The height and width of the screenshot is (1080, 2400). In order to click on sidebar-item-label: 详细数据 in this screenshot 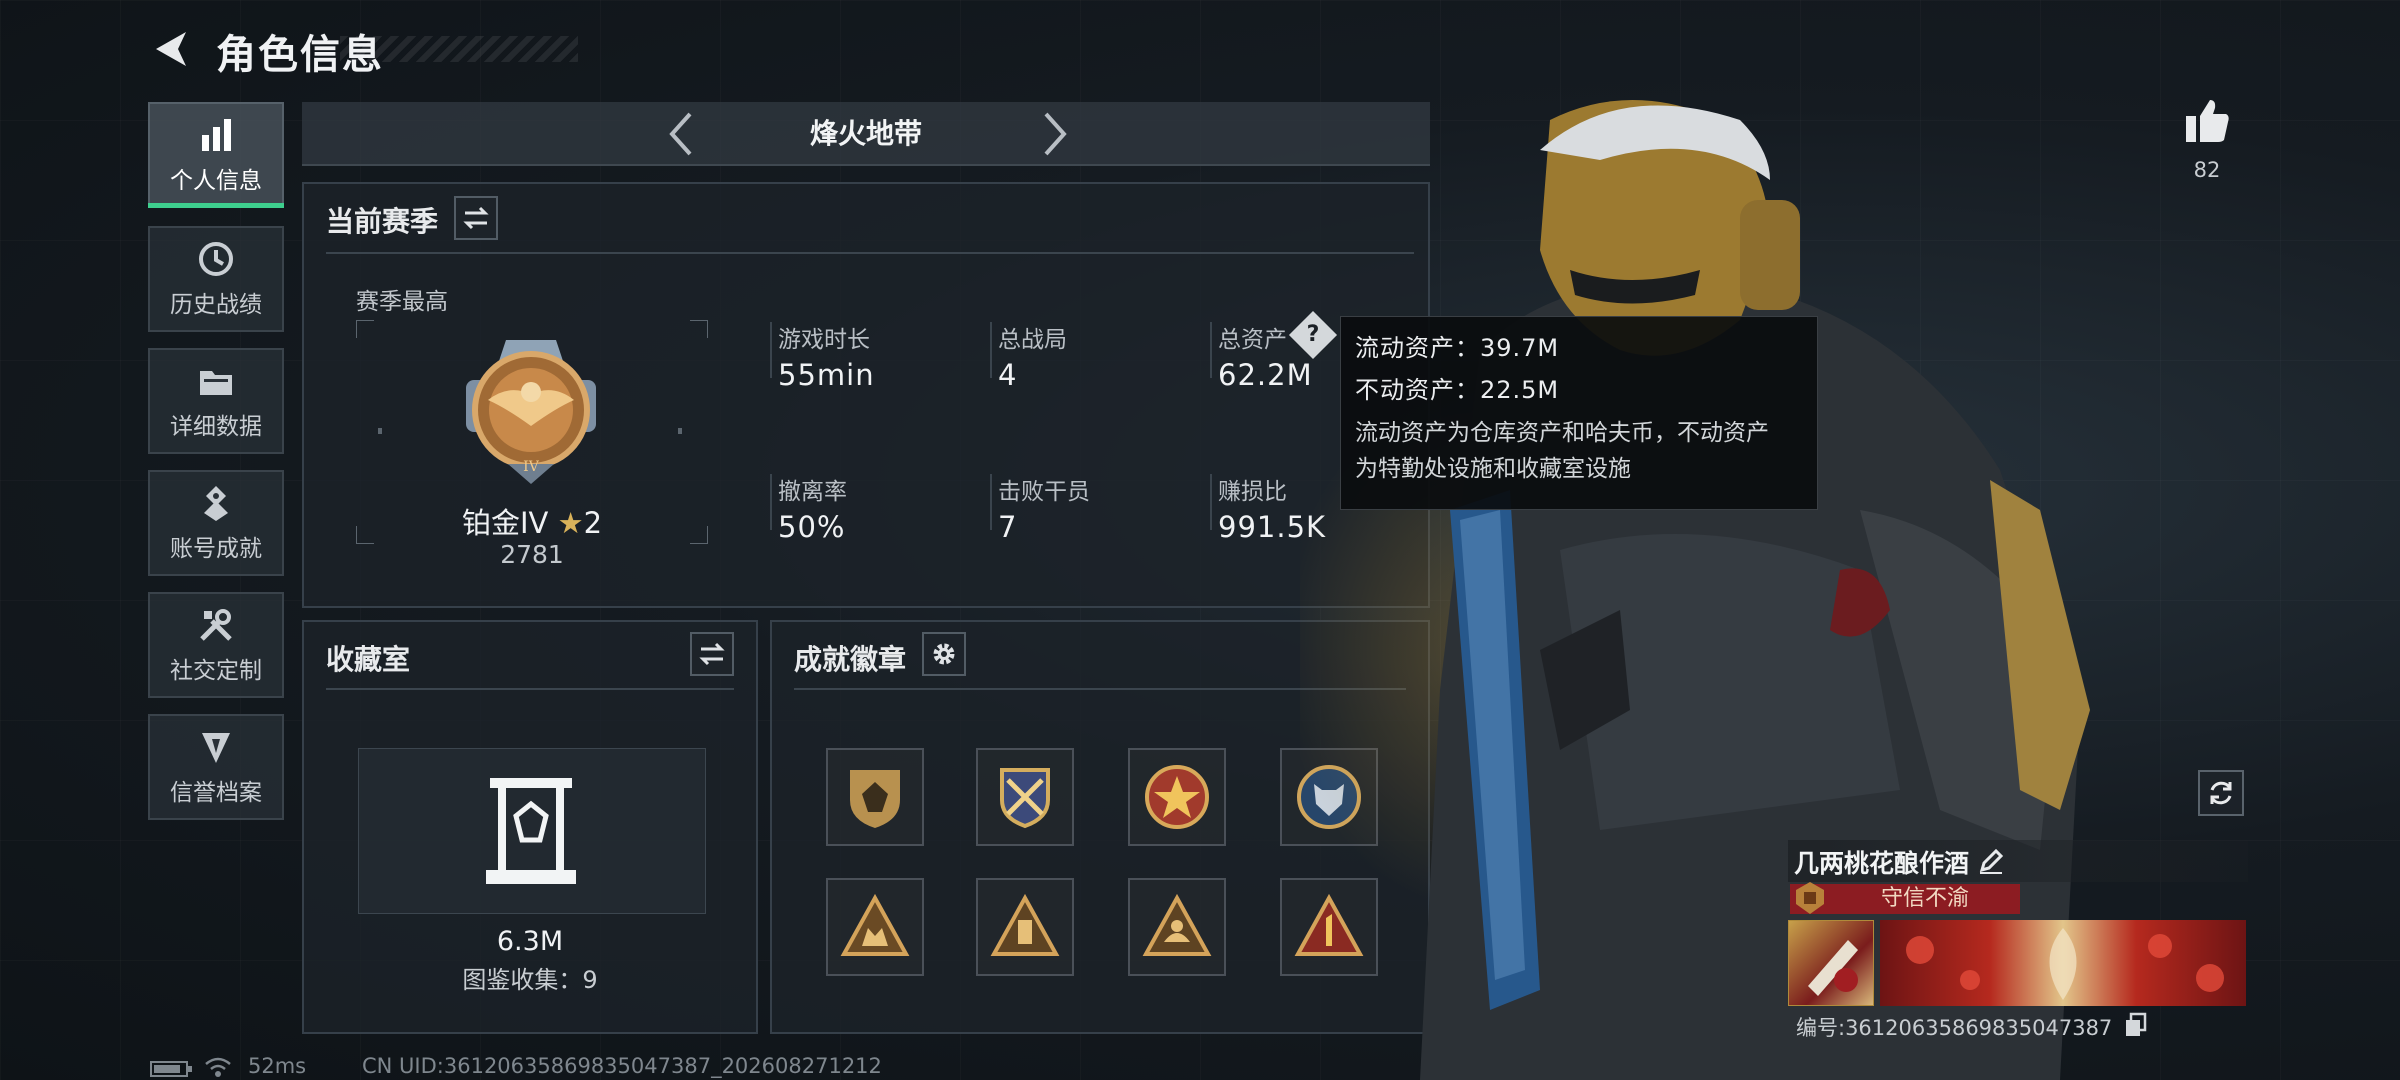, I will do `click(216, 427)`.